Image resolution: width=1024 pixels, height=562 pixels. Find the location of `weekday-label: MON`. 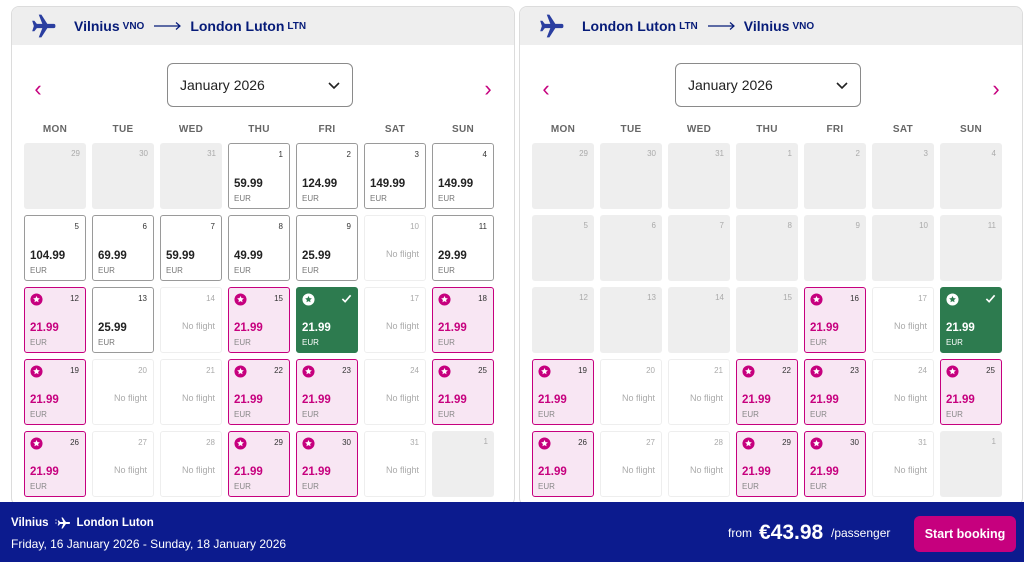

weekday-label: MON is located at coordinates (55, 129).